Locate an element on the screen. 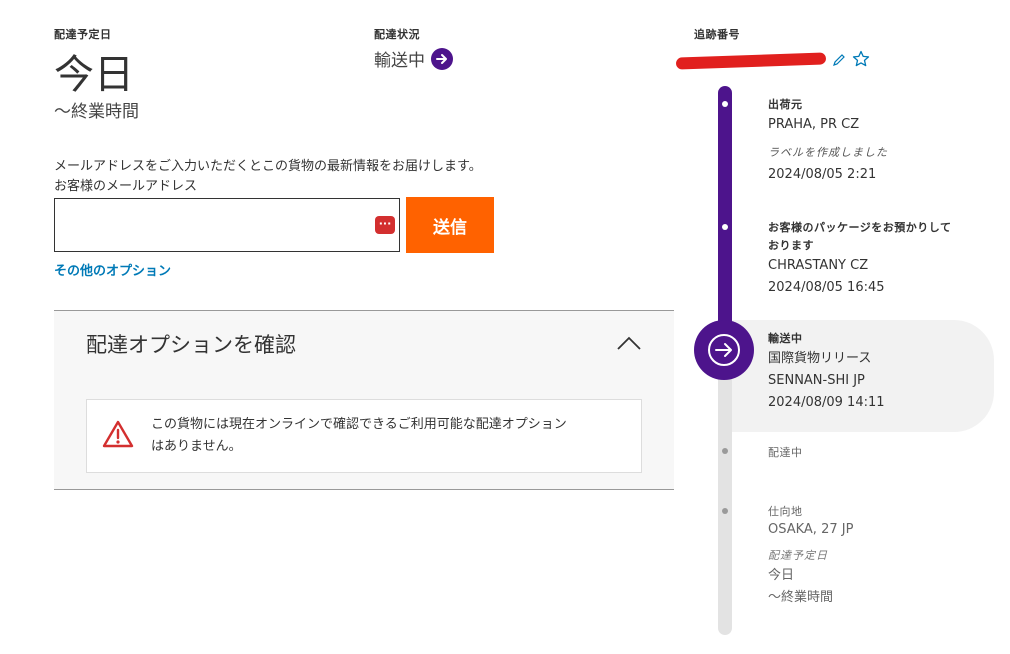  timeline-rail-complete is located at coordinates (725, 221).